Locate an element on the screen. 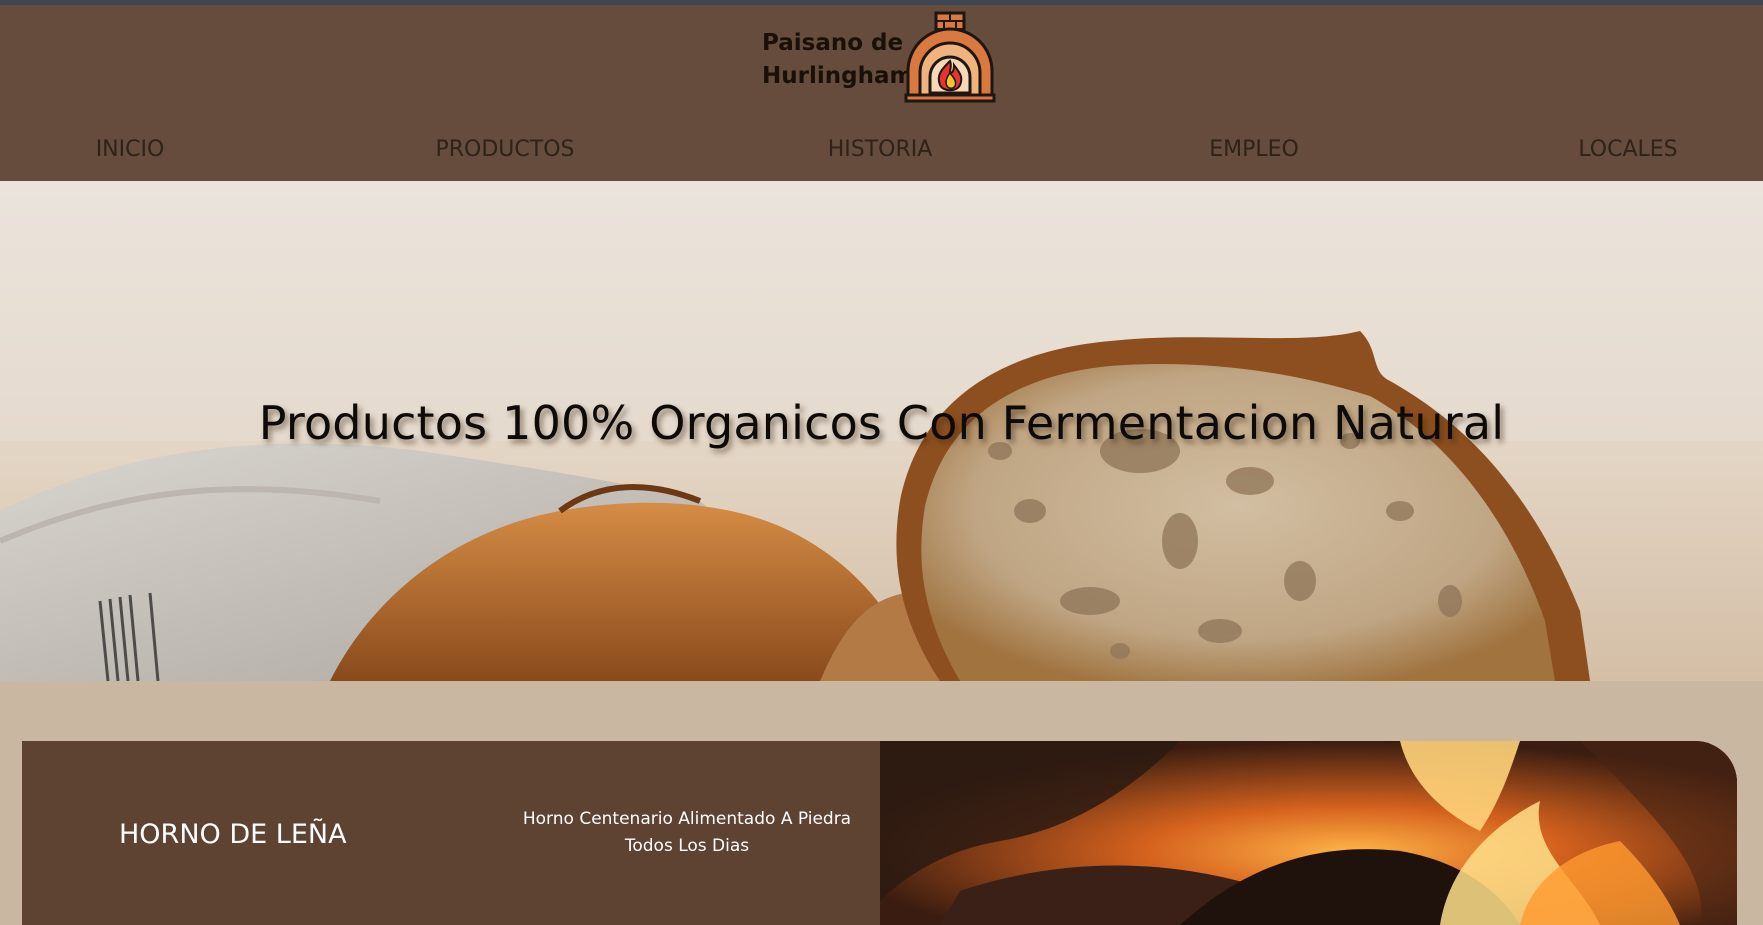 This screenshot has height=925, width=1763. brick-oven-icon is located at coordinates (950, 57).